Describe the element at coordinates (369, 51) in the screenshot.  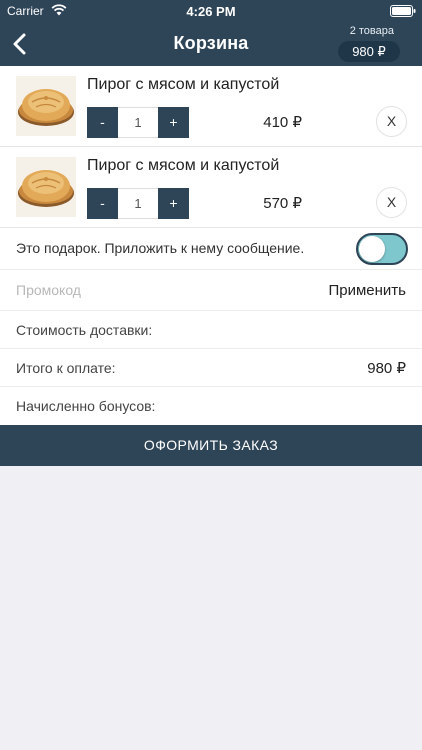
I see `cart-total-badge: 980 ₽` at that location.